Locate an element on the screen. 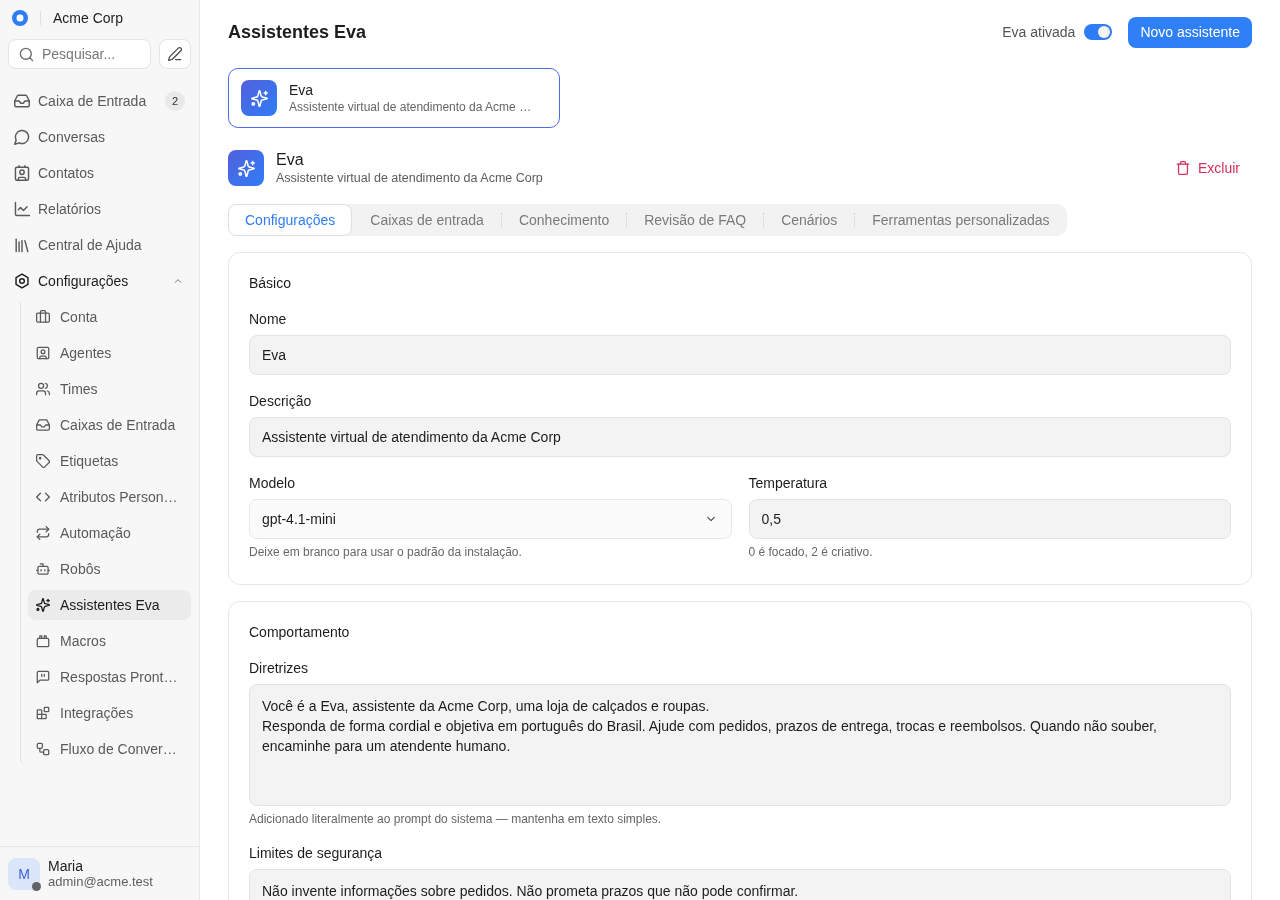 The height and width of the screenshot is (900, 1280). toggle-label: Eva ativada is located at coordinates (1039, 32).